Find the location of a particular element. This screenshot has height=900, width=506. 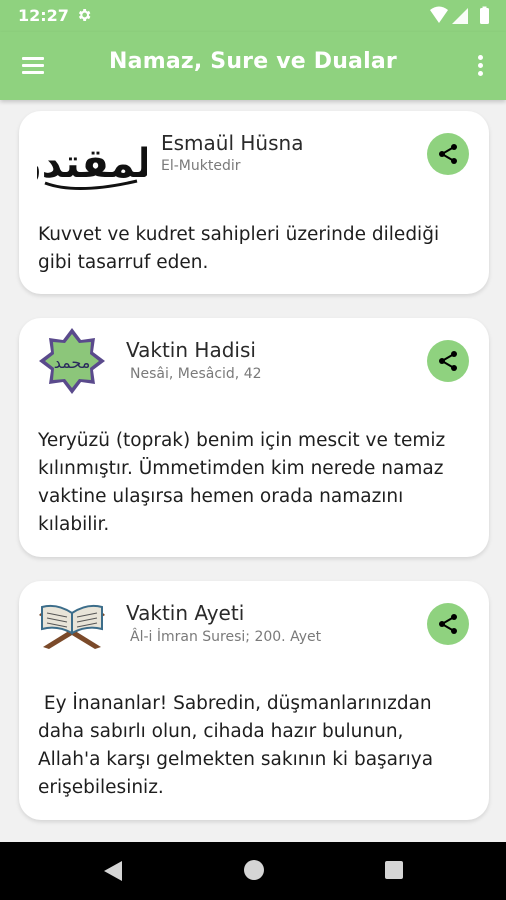

back-triangle-icon is located at coordinates (113, 871).